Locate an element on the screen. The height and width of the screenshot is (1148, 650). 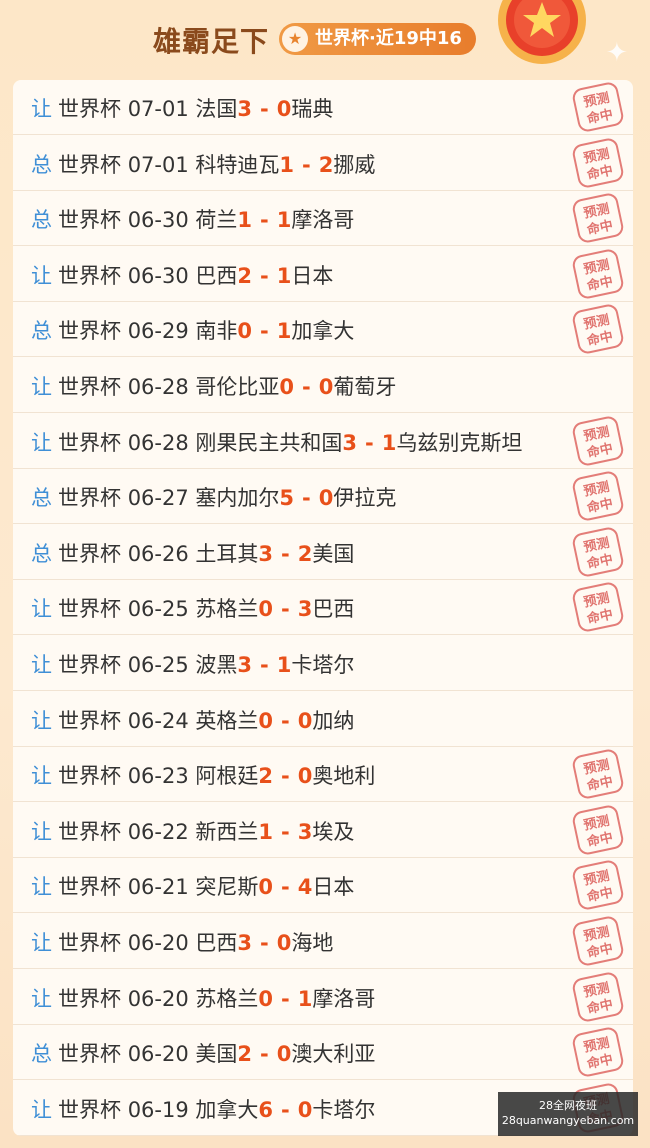
match-text: 让世界杯 06-19 加拿大6-0卡塔尔 is located at coordinates (203, 1109).